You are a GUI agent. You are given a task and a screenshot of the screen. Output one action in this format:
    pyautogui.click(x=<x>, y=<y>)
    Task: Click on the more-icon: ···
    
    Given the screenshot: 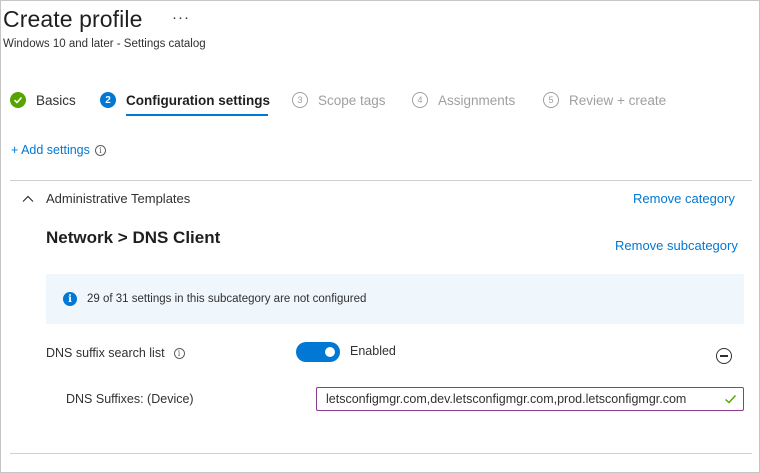 What is the action you would take?
    pyautogui.click(x=181, y=17)
    